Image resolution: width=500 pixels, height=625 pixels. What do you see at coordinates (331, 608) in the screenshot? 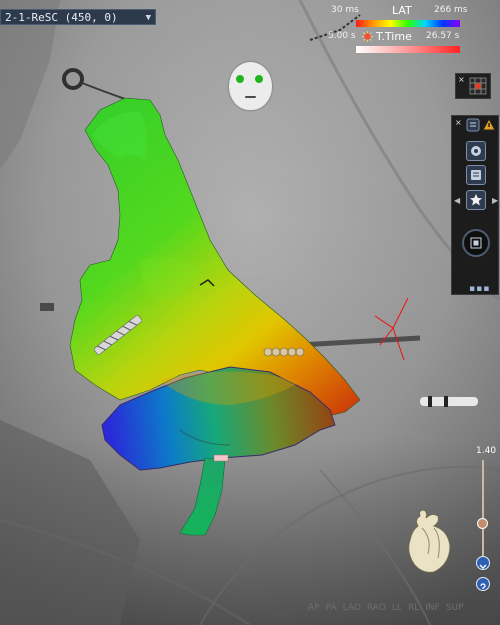
I see `view-button-pa: PA` at bounding box center [331, 608].